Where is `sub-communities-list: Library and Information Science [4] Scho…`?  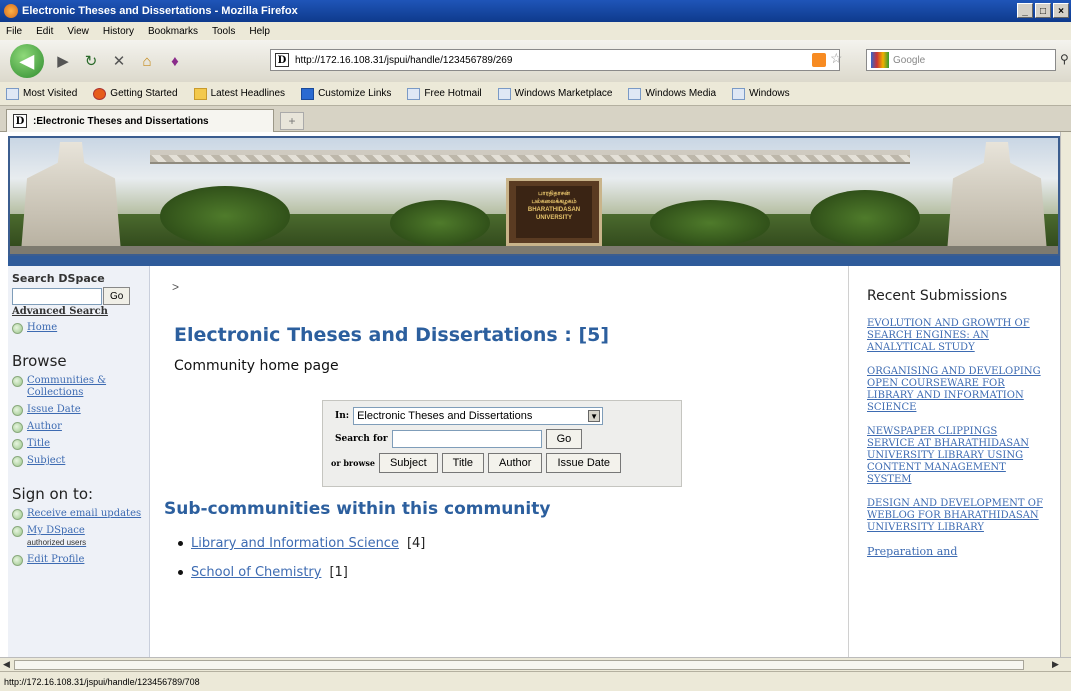
sub-communities-list: Library and Information Science [4] Scho… is located at coordinates (301, 565).